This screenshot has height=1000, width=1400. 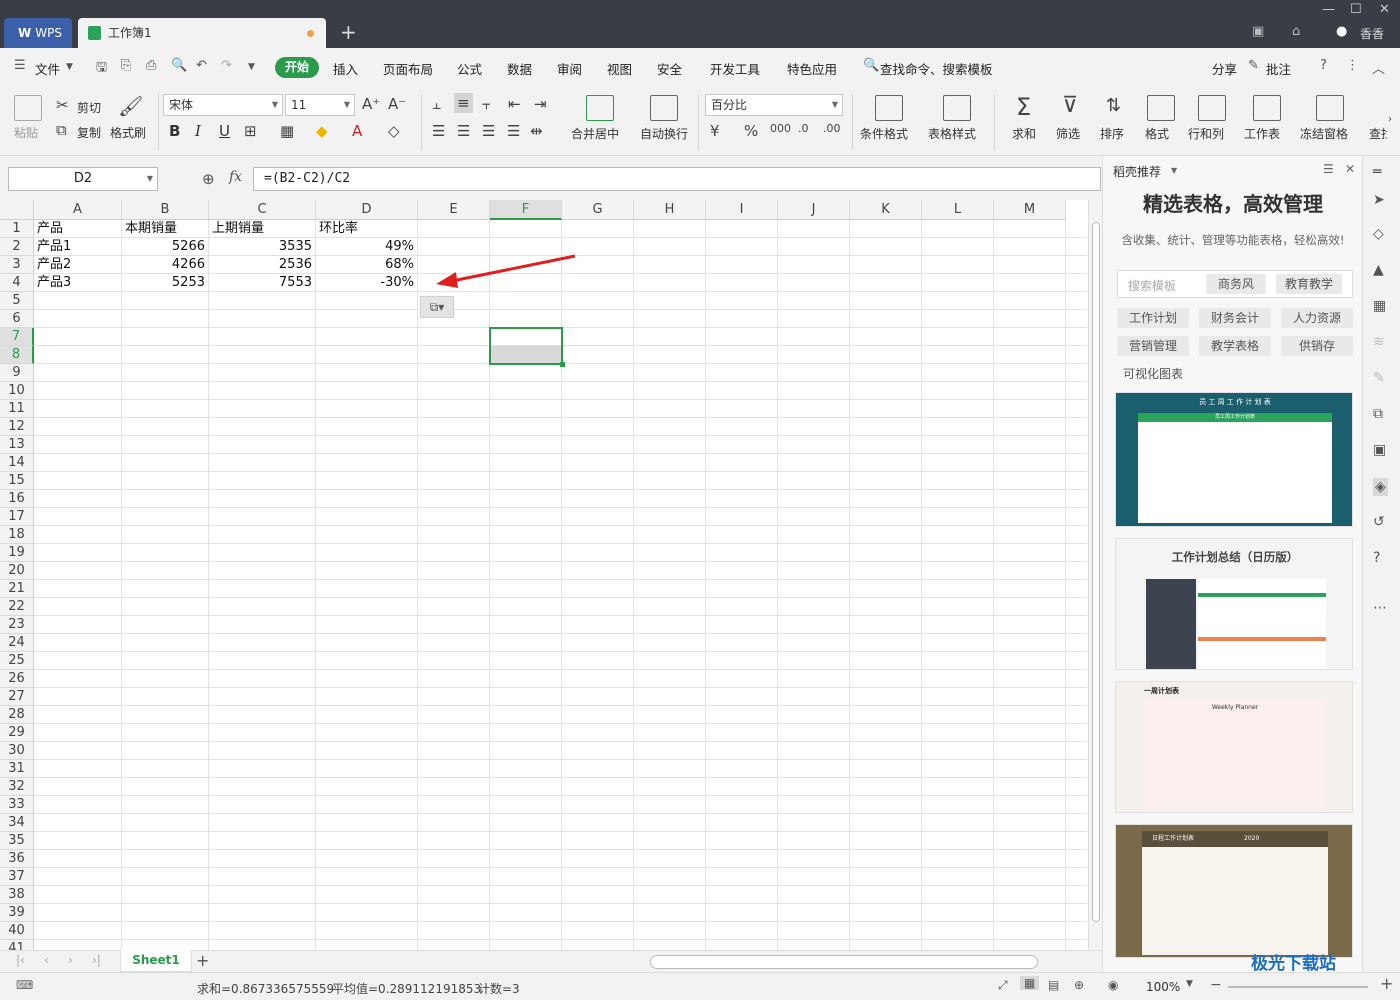 What do you see at coordinates (1378, 270) in the screenshot?
I see `style-icon: ▲` at bounding box center [1378, 270].